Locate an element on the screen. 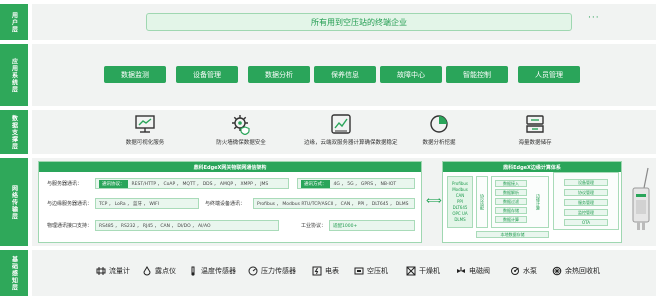 The width and height of the screenshot is (660, 300). protocol-adapt-label: 协议适配 is located at coordinates (482, 202).